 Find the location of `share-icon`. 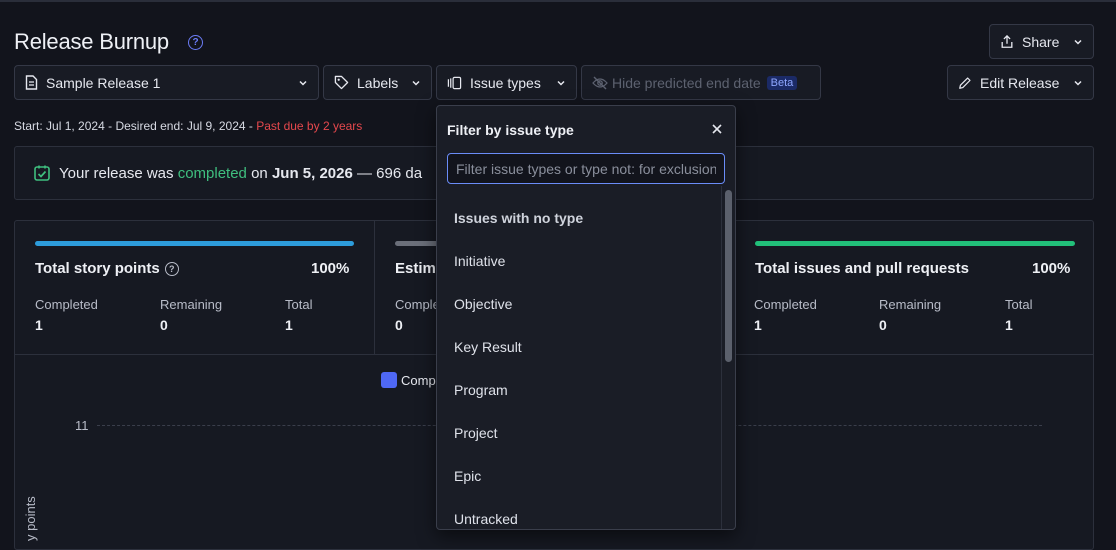

share-icon is located at coordinates (1007, 41).